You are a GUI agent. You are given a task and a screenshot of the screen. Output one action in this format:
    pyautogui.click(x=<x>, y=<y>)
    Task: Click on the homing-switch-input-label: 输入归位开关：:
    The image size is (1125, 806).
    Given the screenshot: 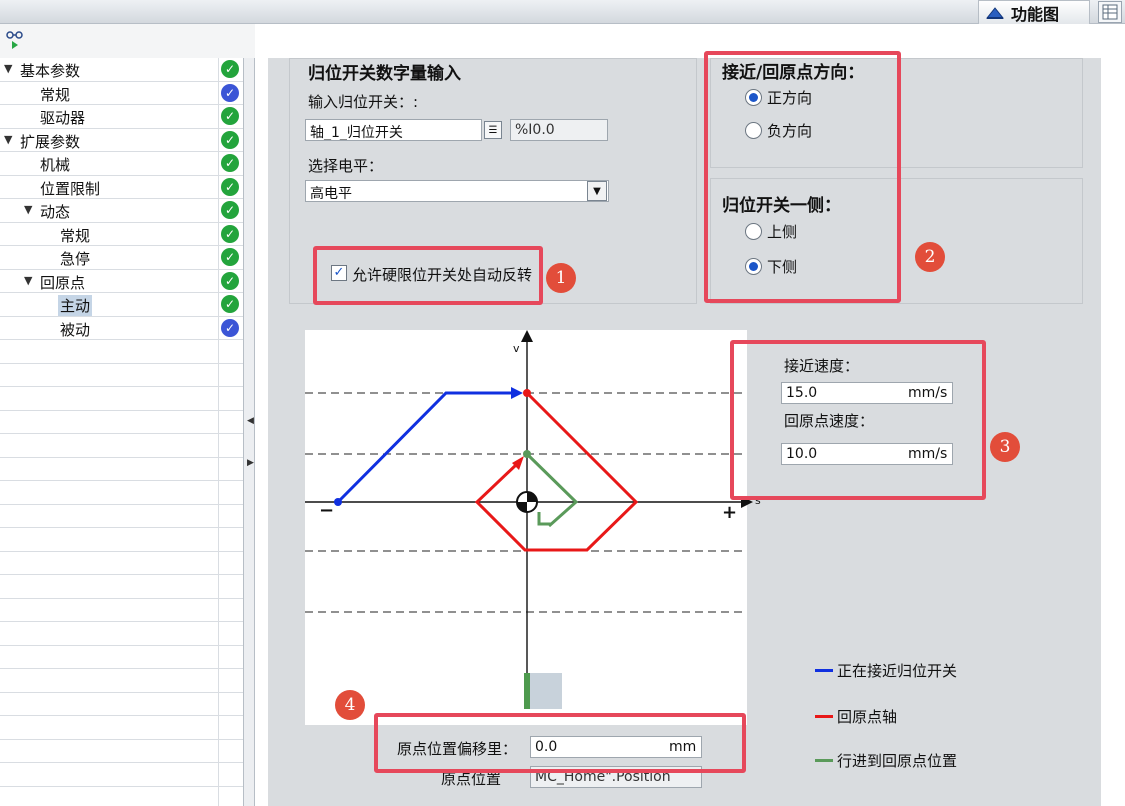 What is the action you would take?
    pyautogui.click(x=363, y=102)
    